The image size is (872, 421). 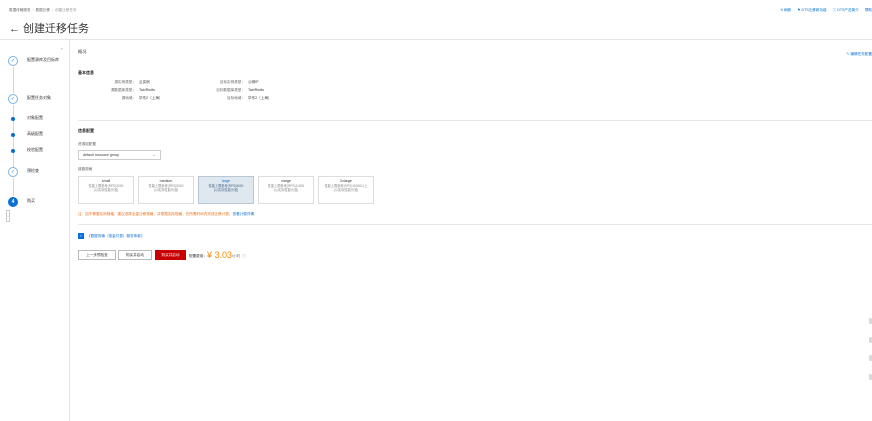 I want to click on info-key: 目标数据库类型：, so click(x=230, y=90).